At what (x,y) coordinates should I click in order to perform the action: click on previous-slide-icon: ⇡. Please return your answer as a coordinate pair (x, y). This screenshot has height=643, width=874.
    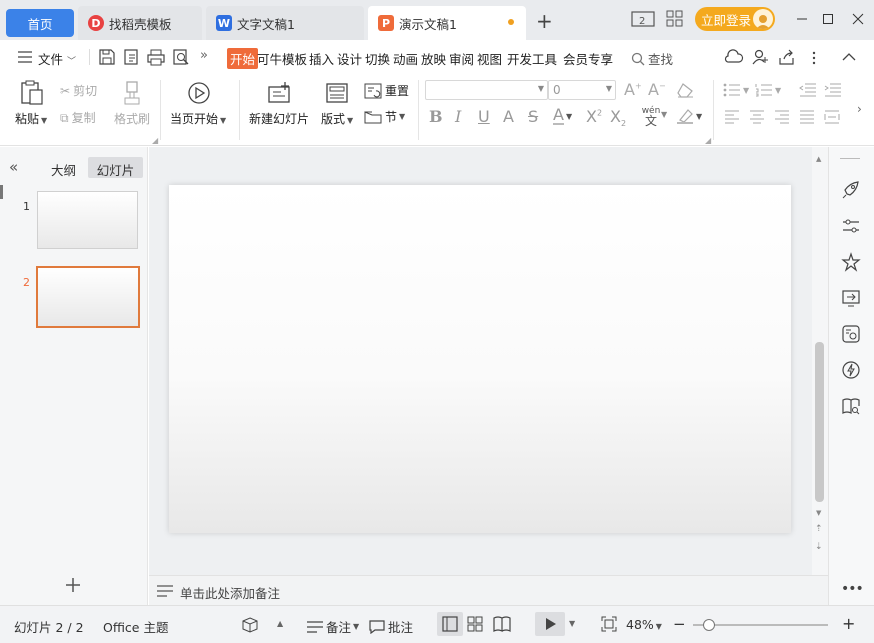
    Looking at the image, I should click on (819, 529).